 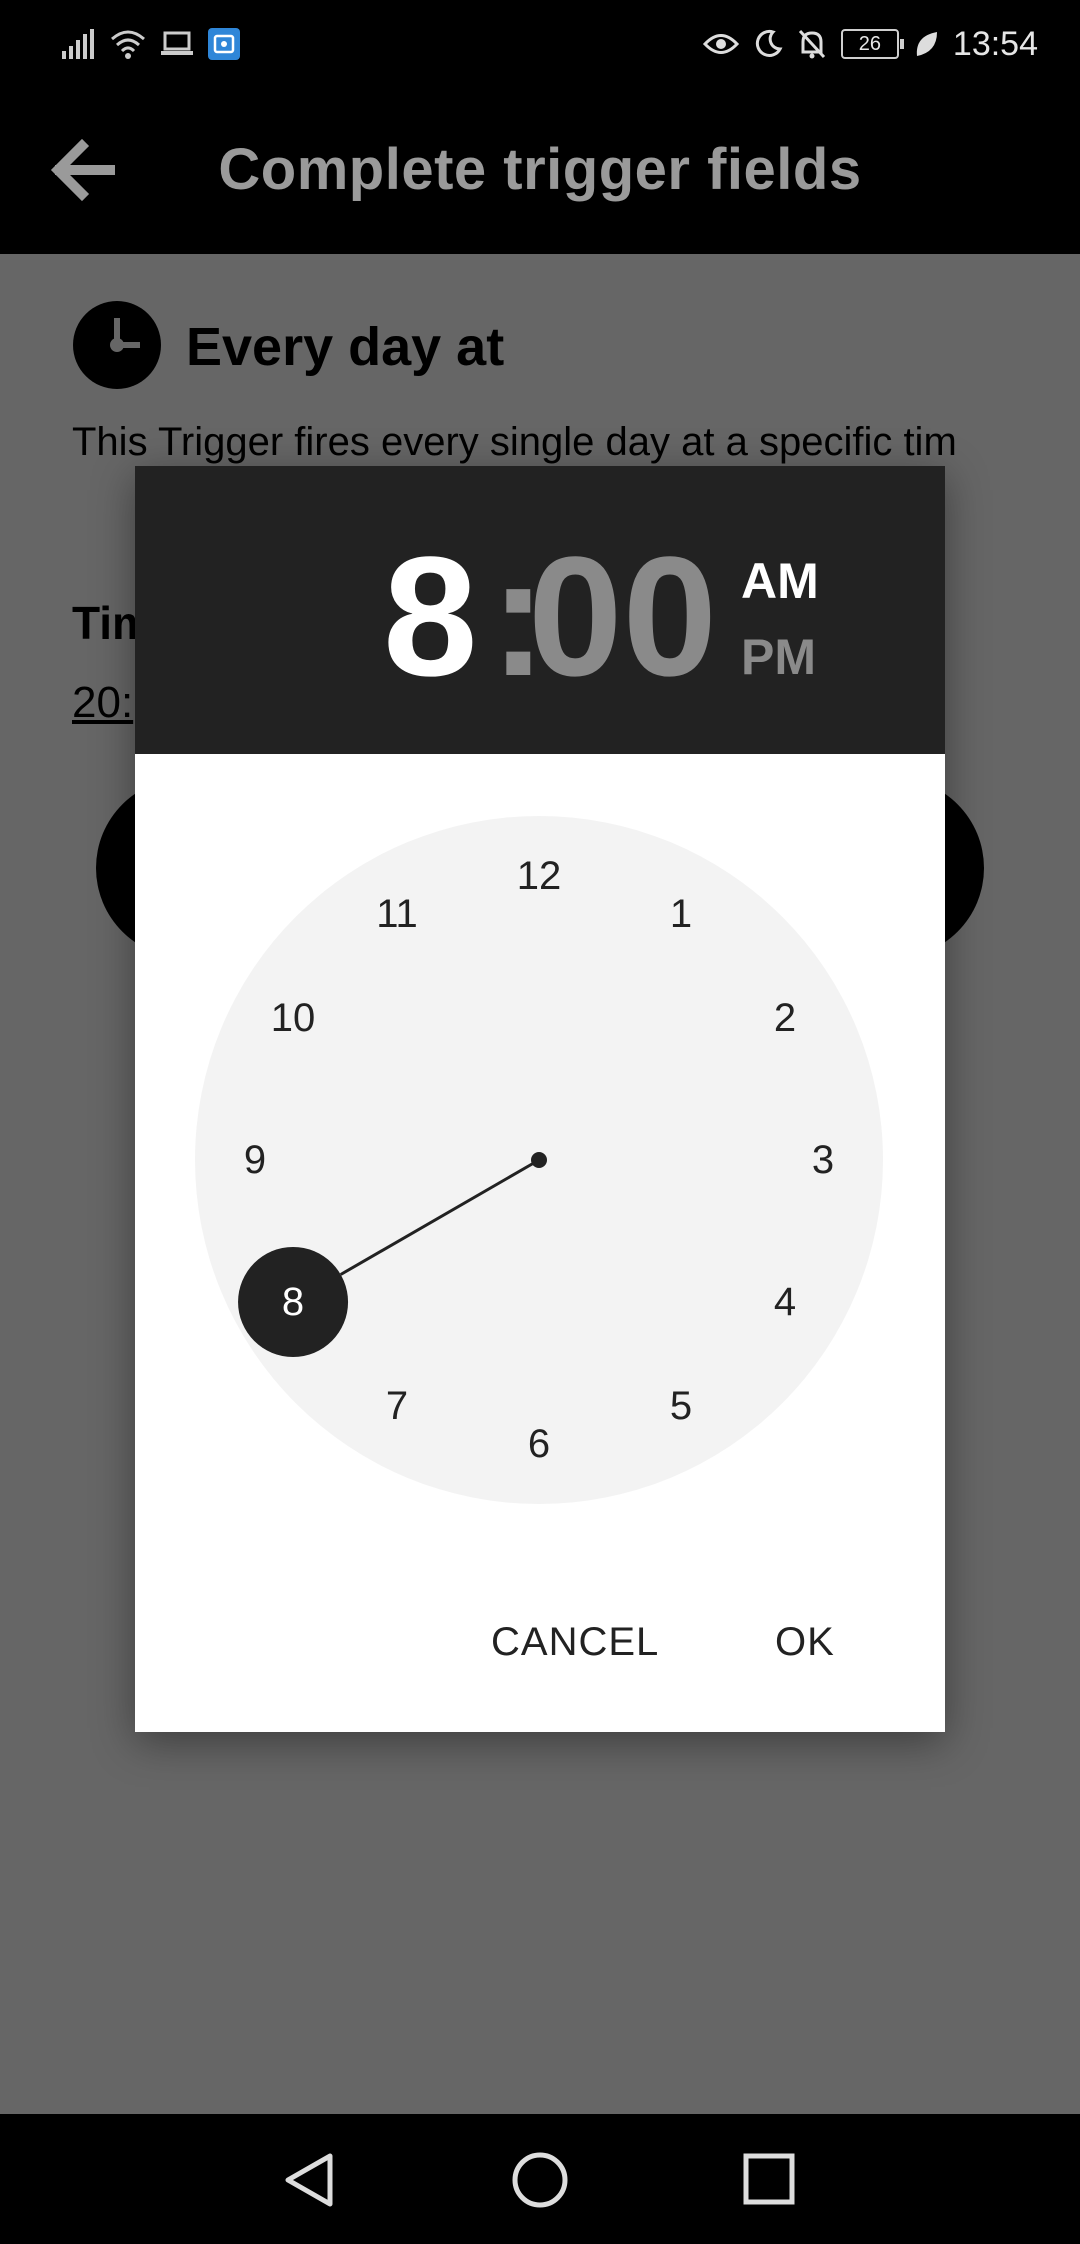 I want to click on status-right-icons: 26 13:54, so click(x=870, y=44).